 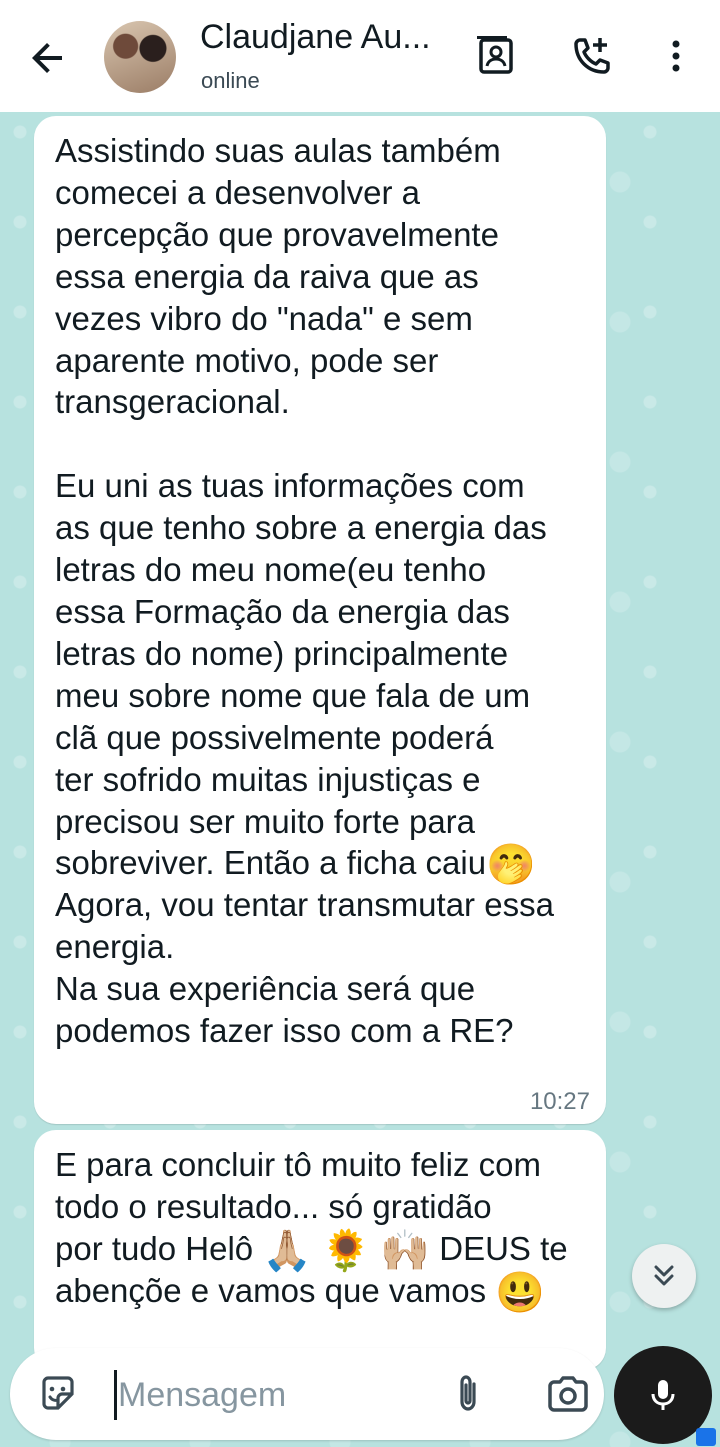 I want to click on overlay-badge-icon, so click(x=706, y=1437).